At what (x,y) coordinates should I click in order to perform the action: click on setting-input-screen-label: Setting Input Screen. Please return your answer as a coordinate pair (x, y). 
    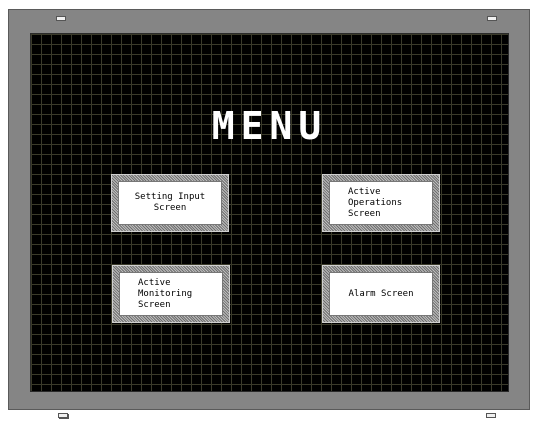
    Looking at the image, I should click on (170, 203).